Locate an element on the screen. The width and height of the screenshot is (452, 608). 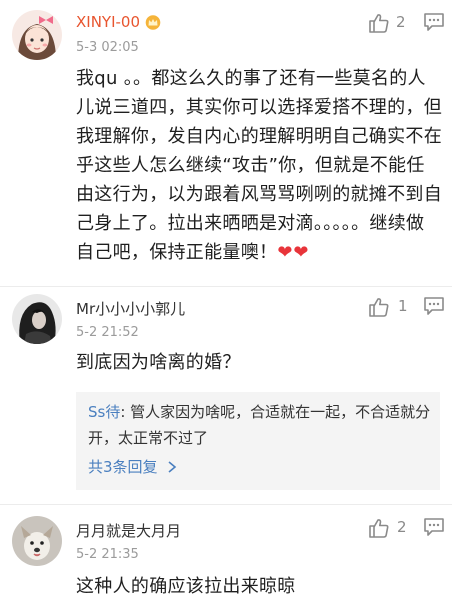
username: Mr小小小小郭儿 is located at coordinates (130, 308).